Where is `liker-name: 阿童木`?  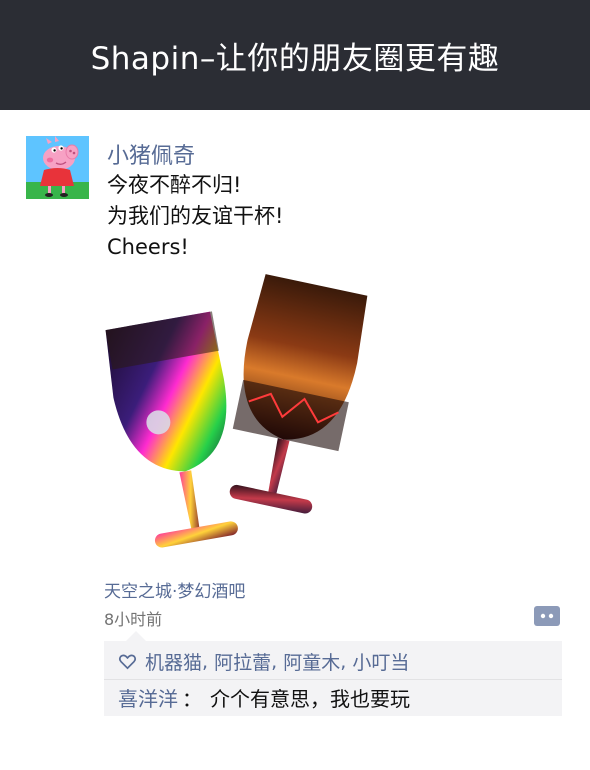 liker-name: 阿童木 is located at coordinates (311, 661).